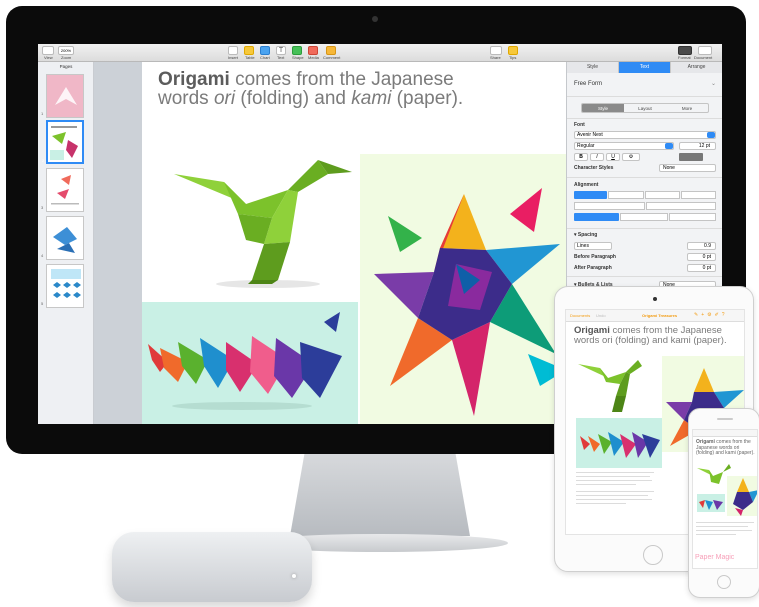 This screenshot has height=607, width=759. What do you see at coordinates (297, 50) in the screenshot?
I see `shape-button` at bounding box center [297, 50].